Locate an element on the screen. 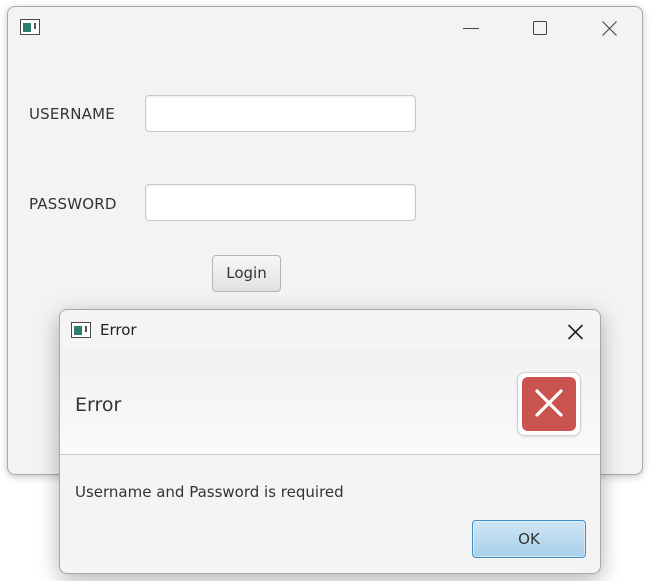  minimize-button is located at coordinates (470, 28).